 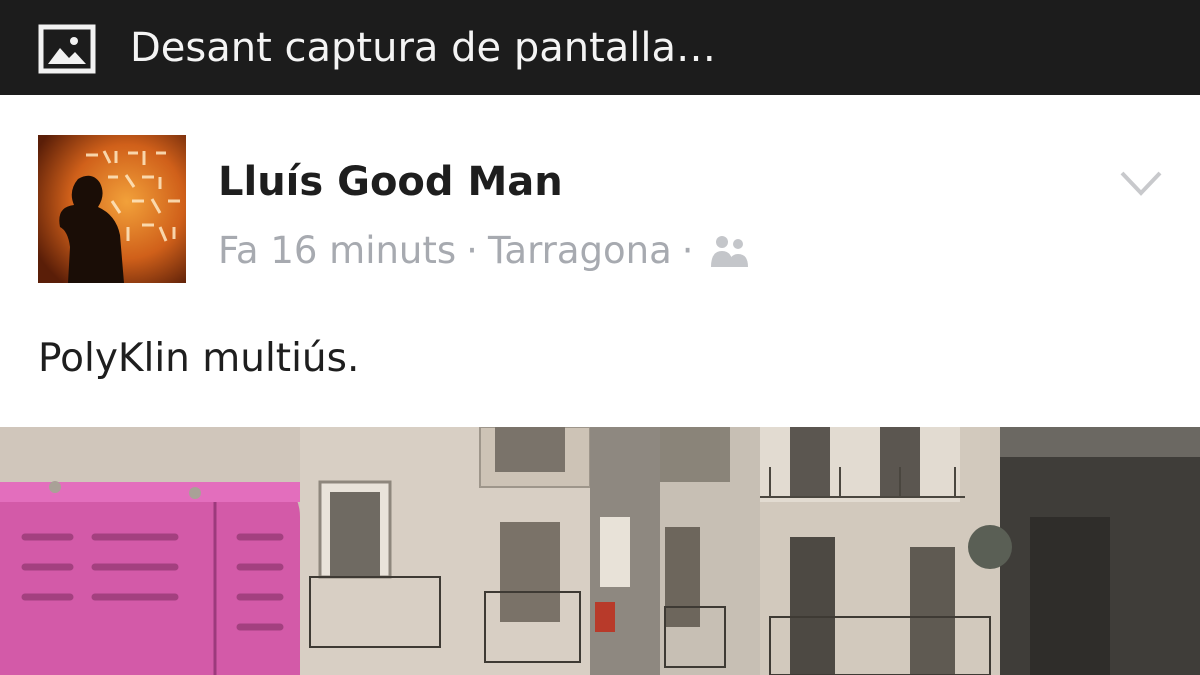 I want to click on post-time: Fa 16 minuts, so click(x=337, y=251).